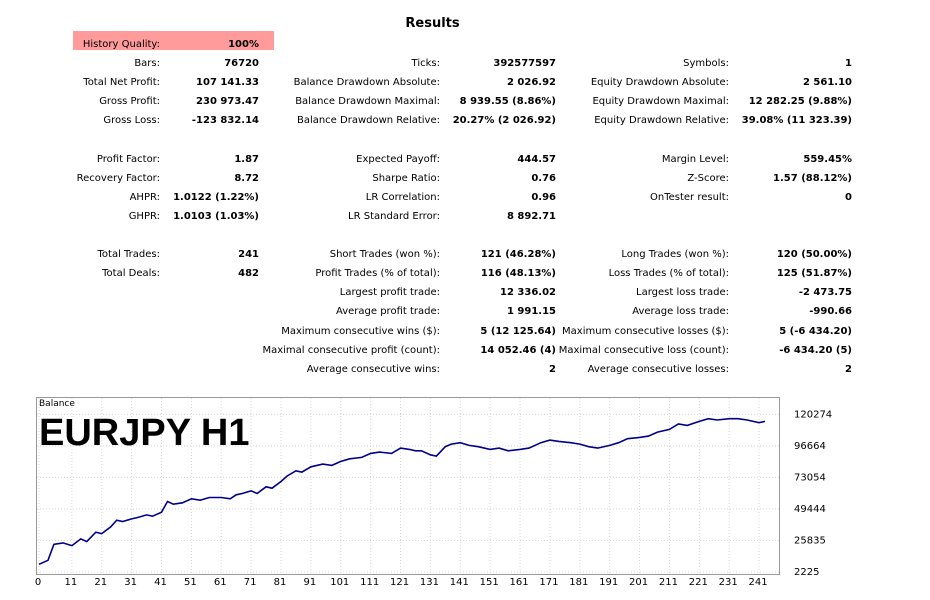 Image resolution: width=930 pixels, height=600 pixels. What do you see at coordinates (190, 582) in the screenshot?
I see `x-tick-label: 51` at bounding box center [190, 582].